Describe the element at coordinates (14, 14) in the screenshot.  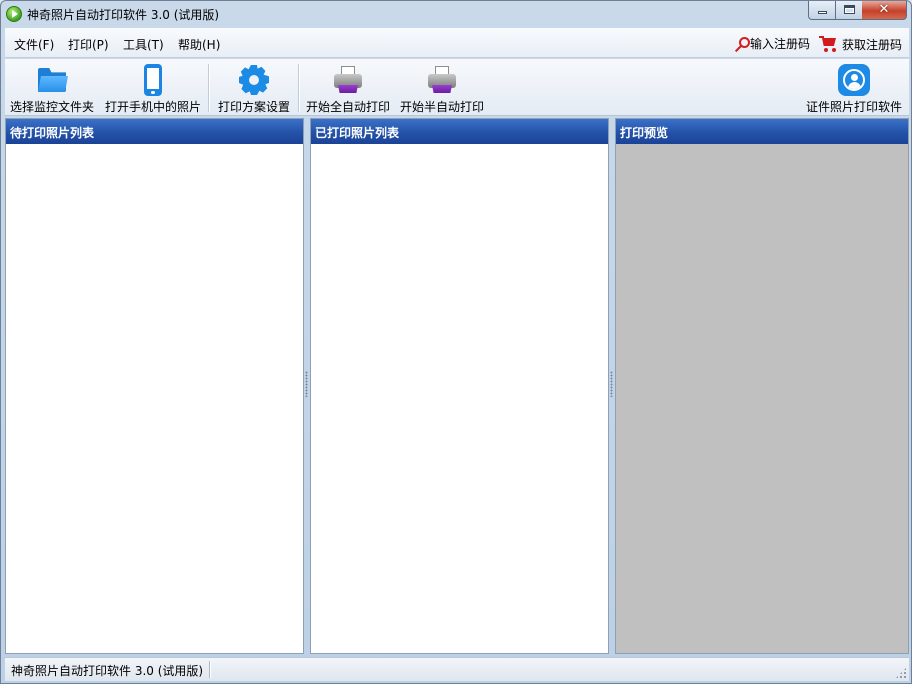
I see `app-play-icon` at that location.